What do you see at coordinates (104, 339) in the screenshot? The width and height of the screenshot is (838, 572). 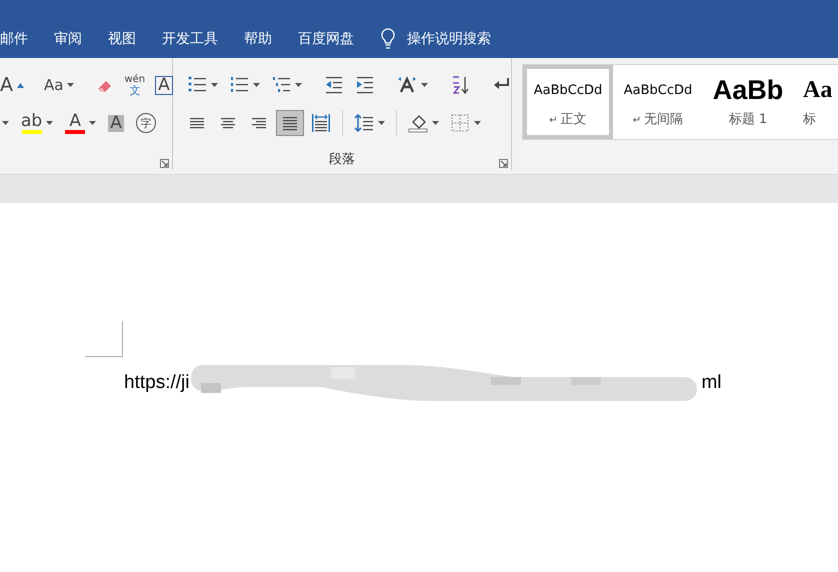 I see `text-boundary-mark` at bounding box center [104, 339].